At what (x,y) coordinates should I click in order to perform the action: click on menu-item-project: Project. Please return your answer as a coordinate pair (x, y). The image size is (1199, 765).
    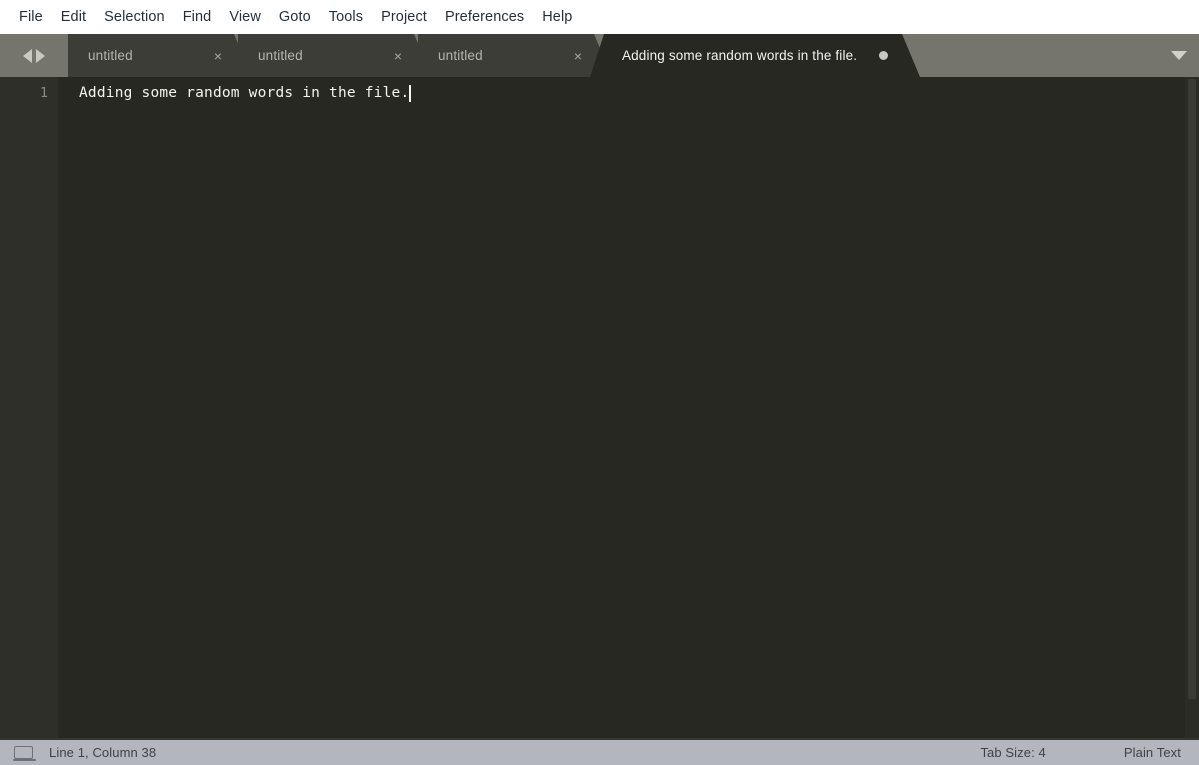
    Looking at the image, I should click on (404, 17).